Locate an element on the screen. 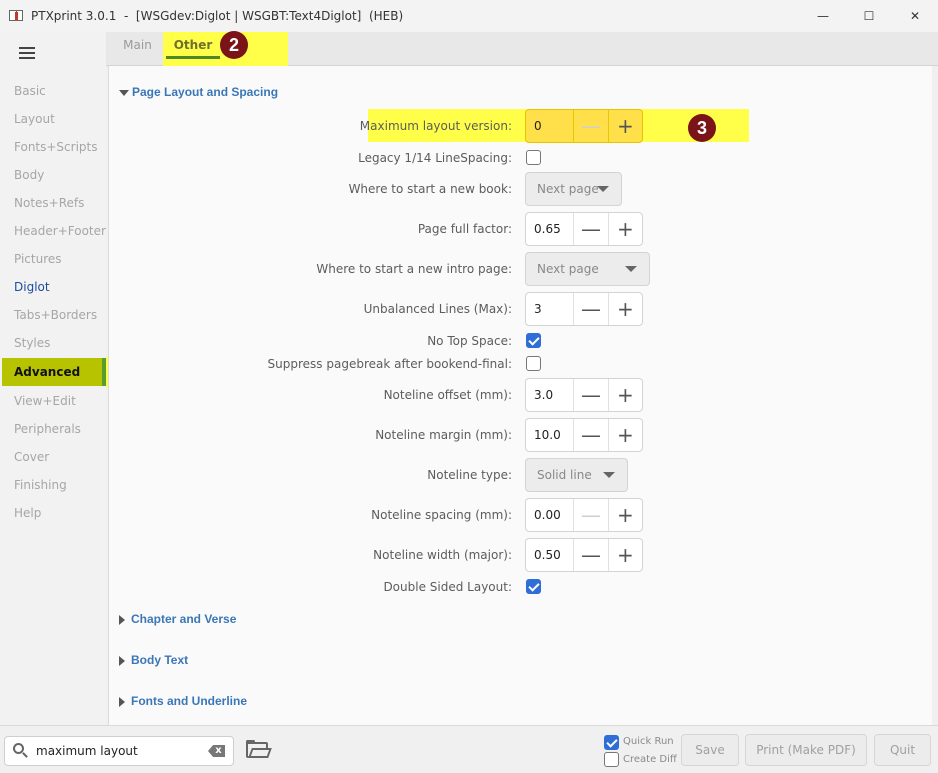  create-diff-label: Create Diff is located at coordinates (650, 759).